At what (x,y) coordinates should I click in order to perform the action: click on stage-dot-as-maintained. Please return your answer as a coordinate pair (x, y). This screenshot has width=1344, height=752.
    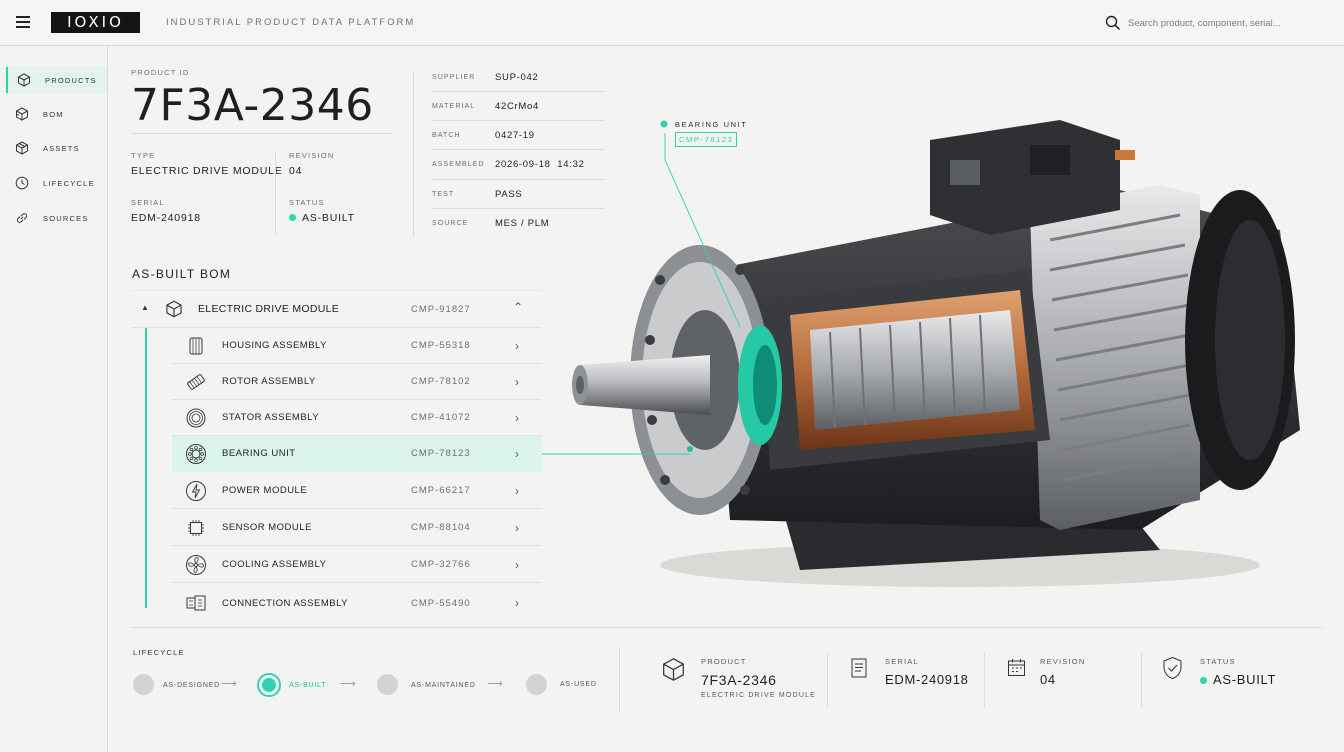
    Looking at the image, I should click on (387, 684).